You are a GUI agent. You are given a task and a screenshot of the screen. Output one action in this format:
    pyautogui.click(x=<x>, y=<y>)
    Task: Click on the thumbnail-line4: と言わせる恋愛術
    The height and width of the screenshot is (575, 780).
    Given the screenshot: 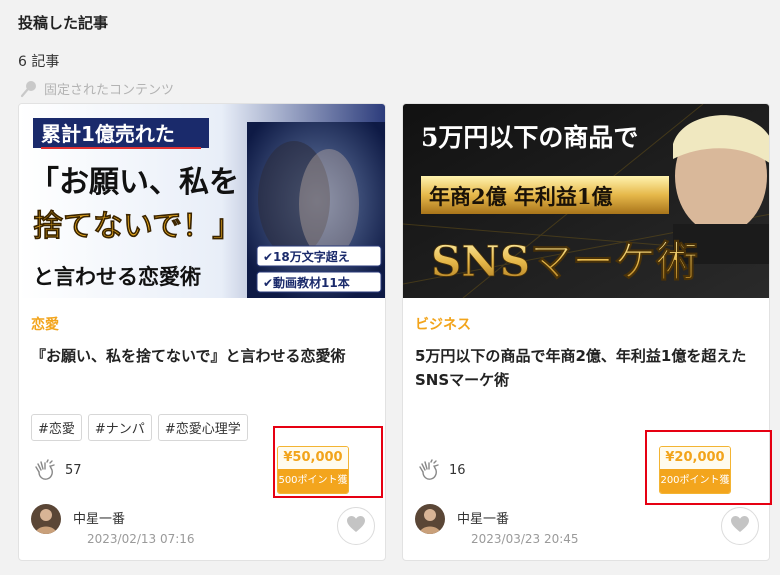 What is the action you would take?
    pyautogui.click(x=117, y=276)
    